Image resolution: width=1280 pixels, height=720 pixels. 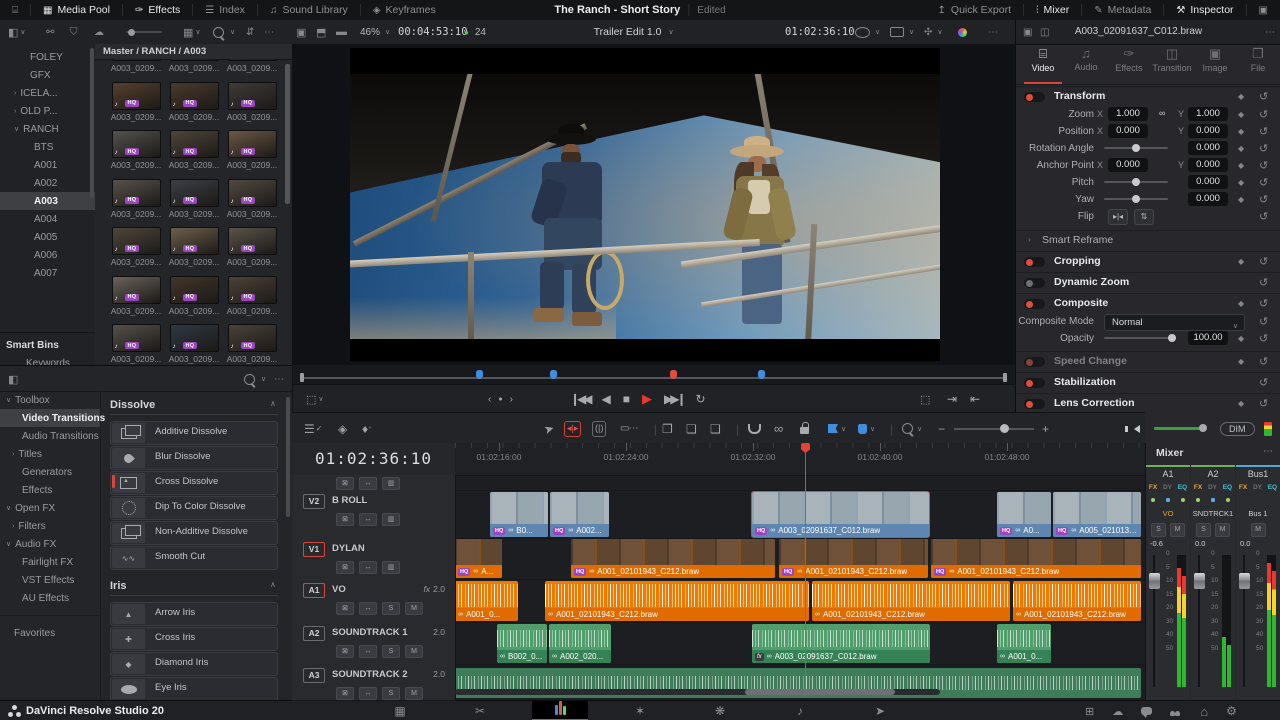 What do you see at coordinates (1208, 148) in the screenshot?
I see `value-input: 0.000` at bounding box center [1208, 148].